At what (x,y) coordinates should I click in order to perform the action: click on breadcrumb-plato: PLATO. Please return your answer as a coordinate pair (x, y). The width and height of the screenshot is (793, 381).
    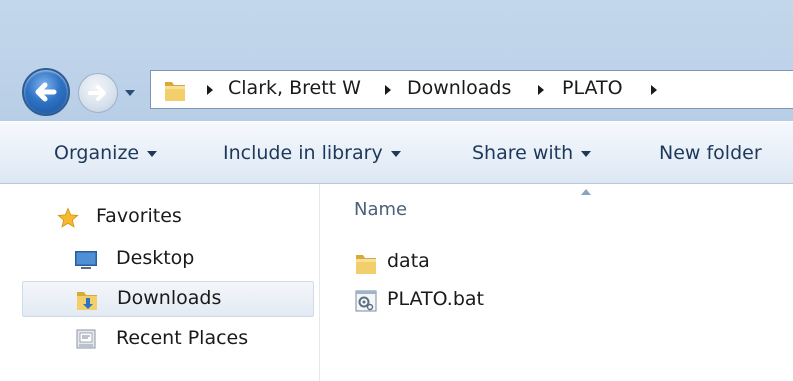
    Looking at the image, I should click on (592, 88).